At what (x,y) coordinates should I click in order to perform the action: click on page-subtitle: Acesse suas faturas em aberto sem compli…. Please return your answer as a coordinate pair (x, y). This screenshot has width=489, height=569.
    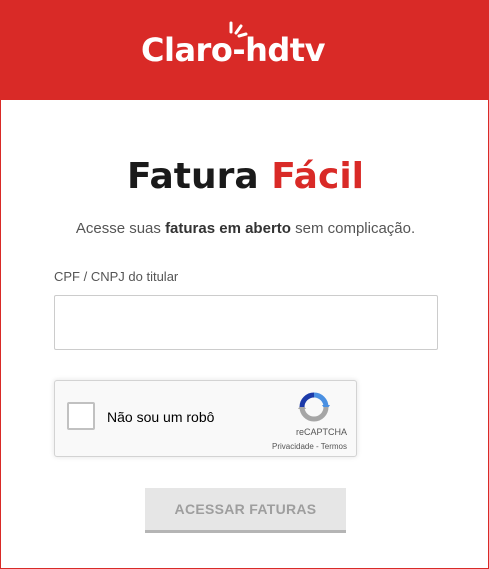
    Looking at the image, I should click on (245, 228).